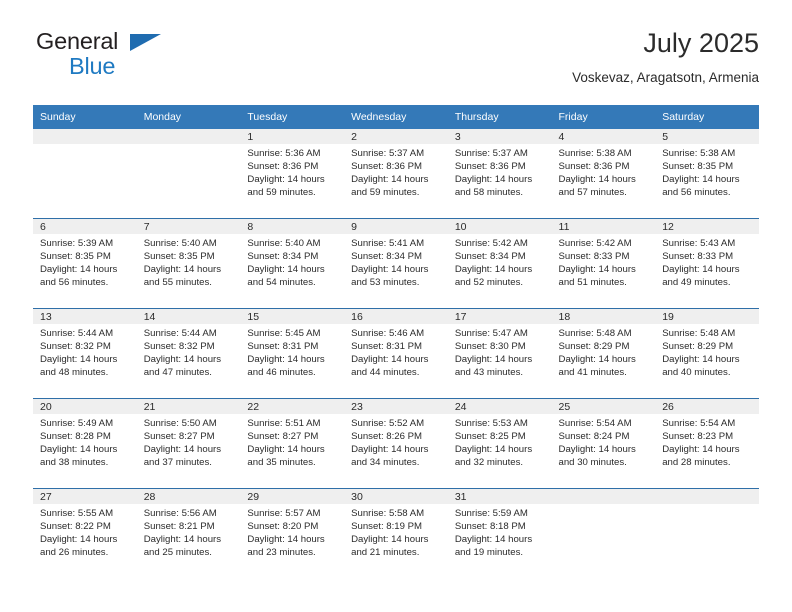 The image size is (792, 612). Describe the element at coordinates (284, 423) in the screenshot. I see `sunrise-time: Sunrise: 5:51 AM` at that location.